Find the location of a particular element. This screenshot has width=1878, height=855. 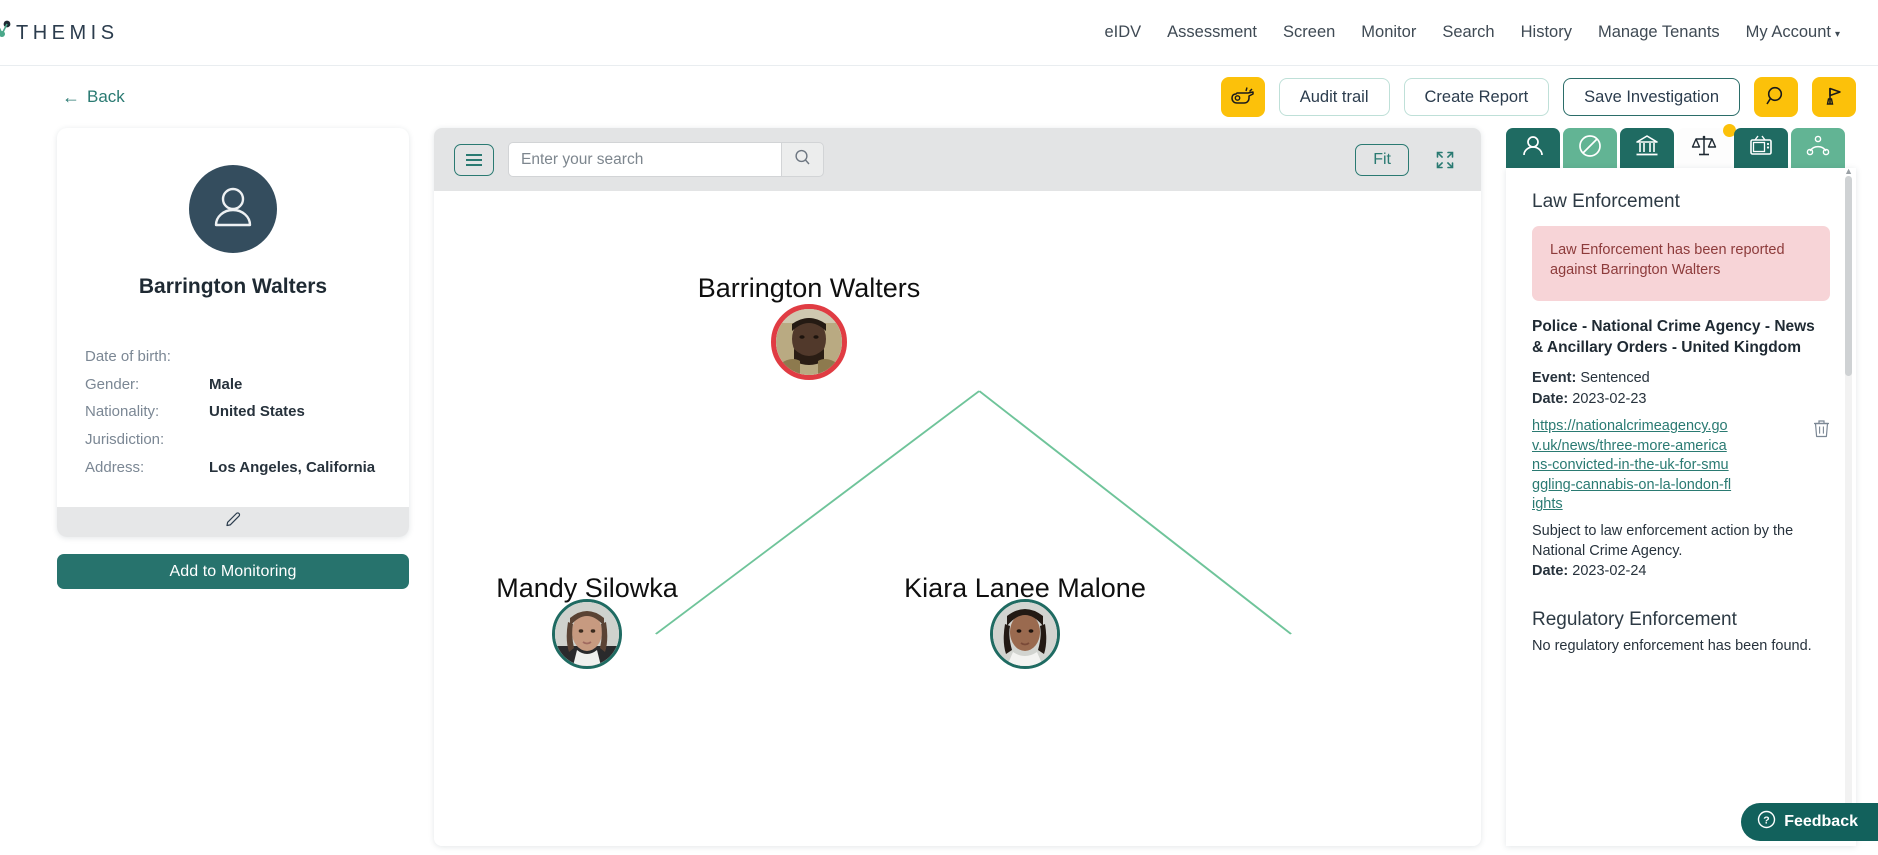

field-label: Nationality: is located at coordinates (122, 412).